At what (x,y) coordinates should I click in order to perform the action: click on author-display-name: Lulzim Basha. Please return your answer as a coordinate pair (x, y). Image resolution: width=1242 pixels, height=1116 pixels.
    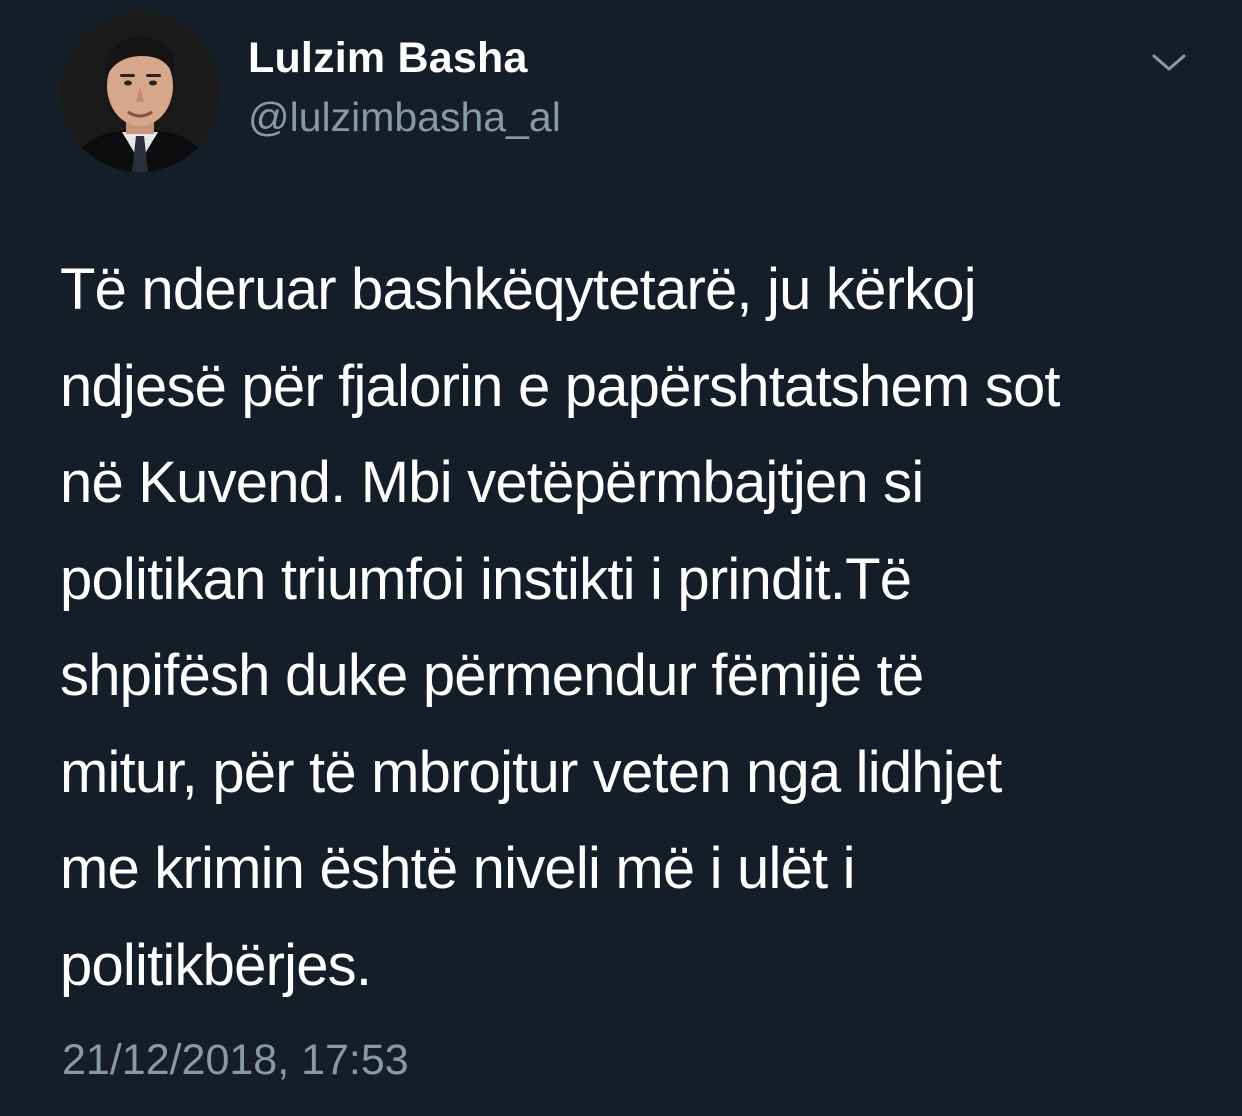
    Looking at the image, I should click on (388, 58).